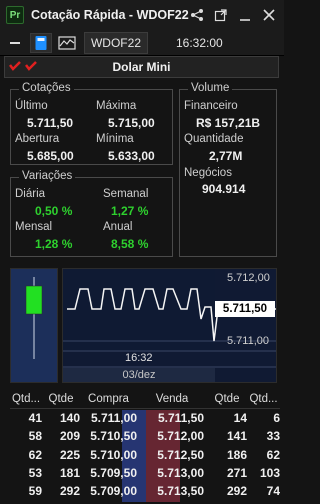 Image resolution: width=320 pixels, height=504 pixels. Describe the element at coordinates (50, 123) in the screenshot. I see `ultimo-value: 5.711,50` at that location.